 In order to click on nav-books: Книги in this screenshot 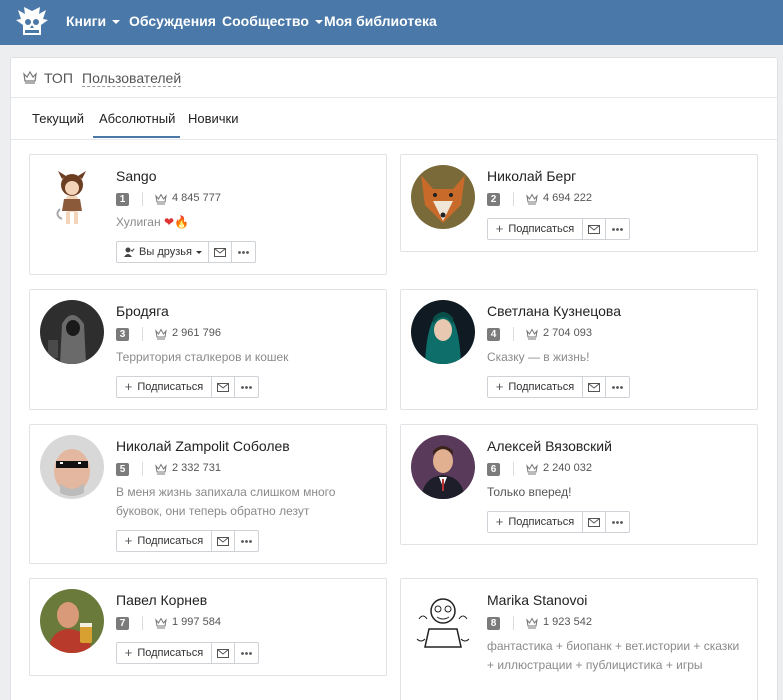, I will do `click(93, 21)`.